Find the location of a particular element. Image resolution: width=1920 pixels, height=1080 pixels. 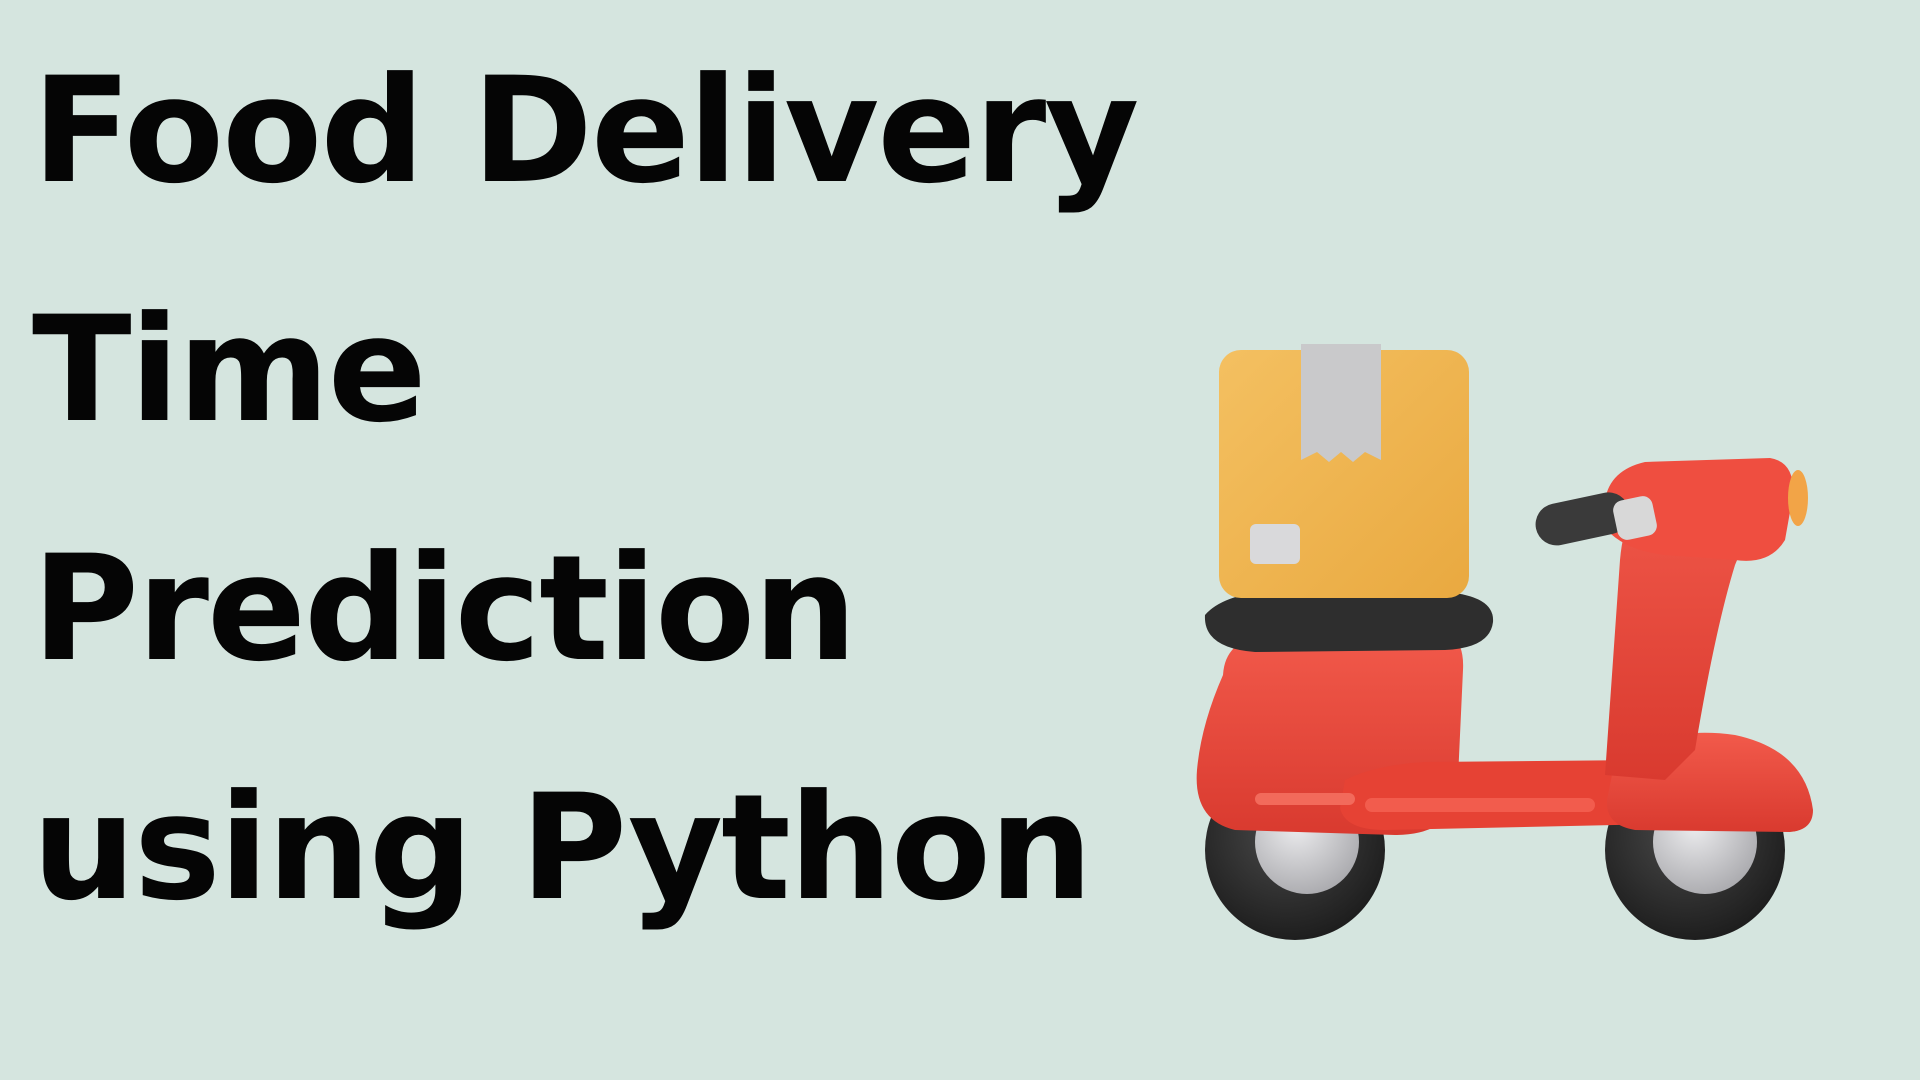

title-line-1: Food Delivery is located at coordinates (585, 131).